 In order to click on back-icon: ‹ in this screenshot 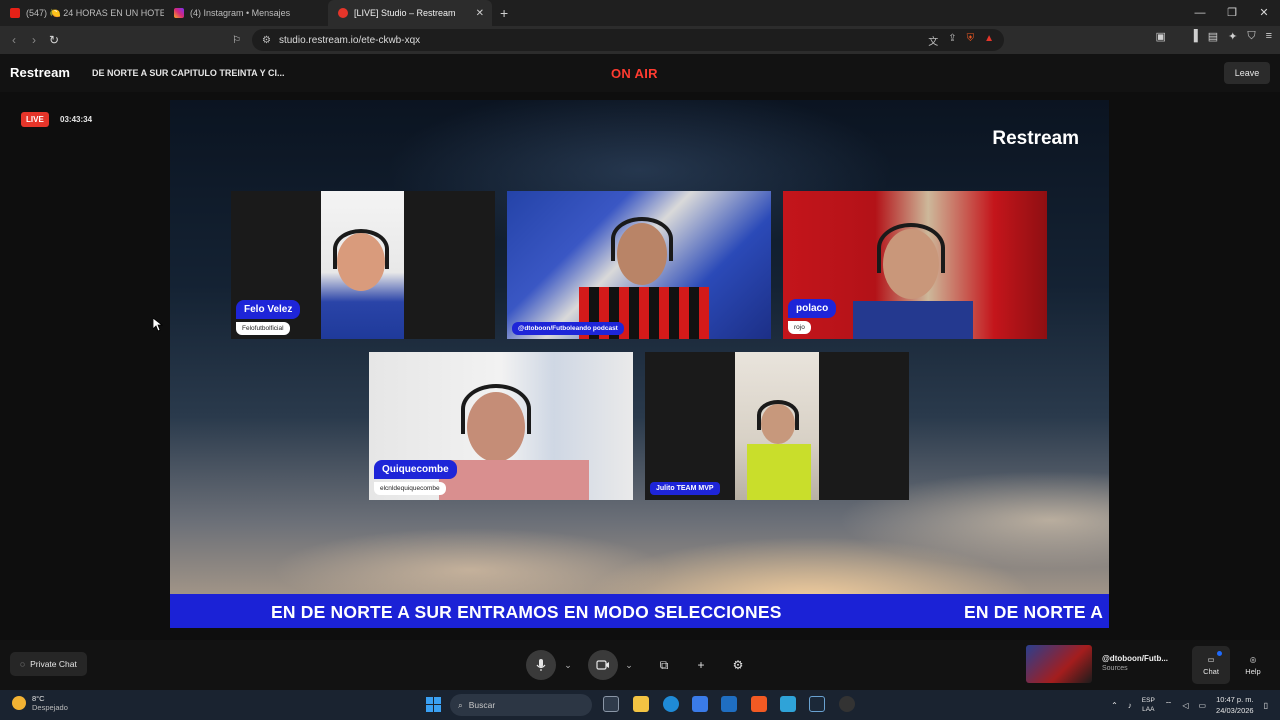, I will do `click(14, 40)`.